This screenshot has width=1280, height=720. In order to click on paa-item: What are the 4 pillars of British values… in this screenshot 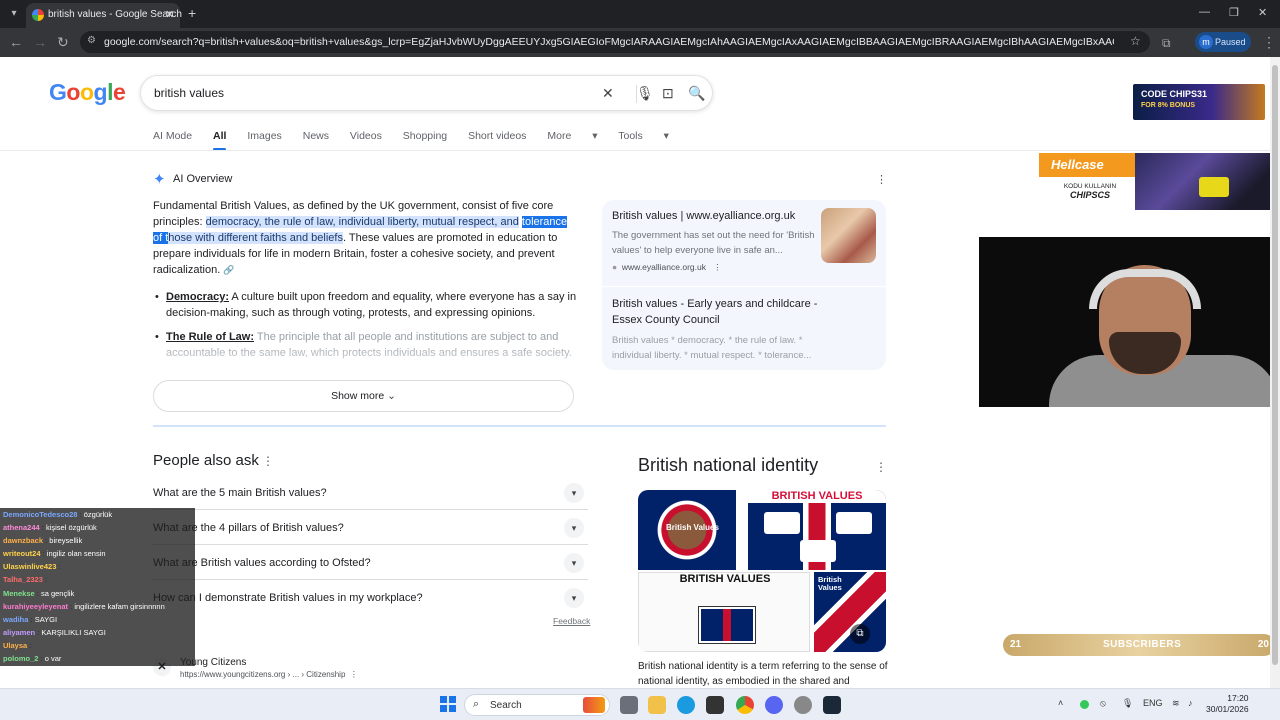, I will do `click(370, 527)`.